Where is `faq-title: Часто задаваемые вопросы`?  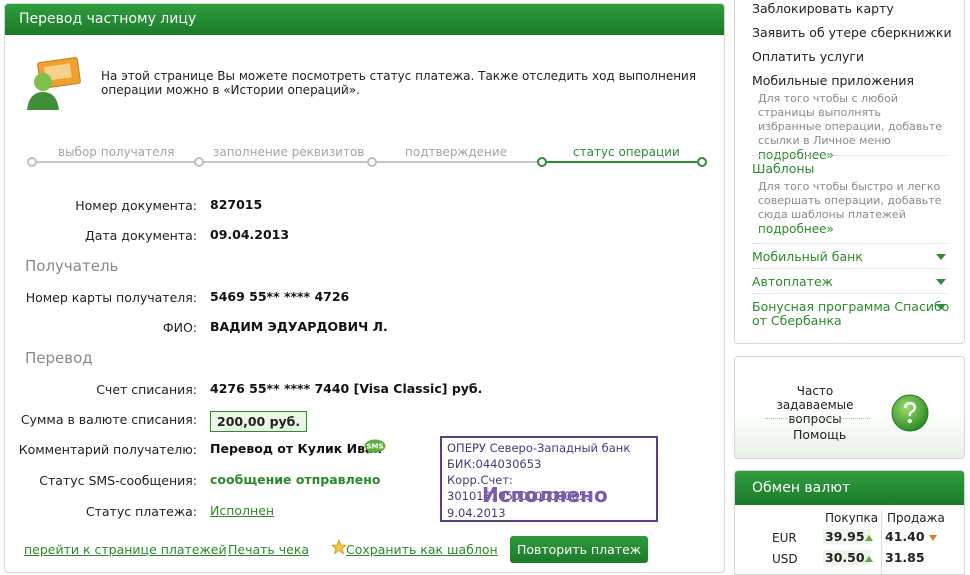
faq-title: Часто задаваемые вопросы is located at coordinates (815, 405).